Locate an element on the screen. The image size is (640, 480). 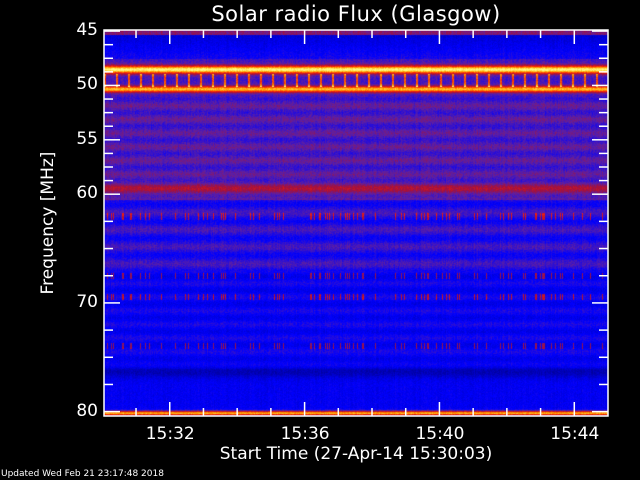
x-tick-label: 15:36 is located at coordinates (305, 434).